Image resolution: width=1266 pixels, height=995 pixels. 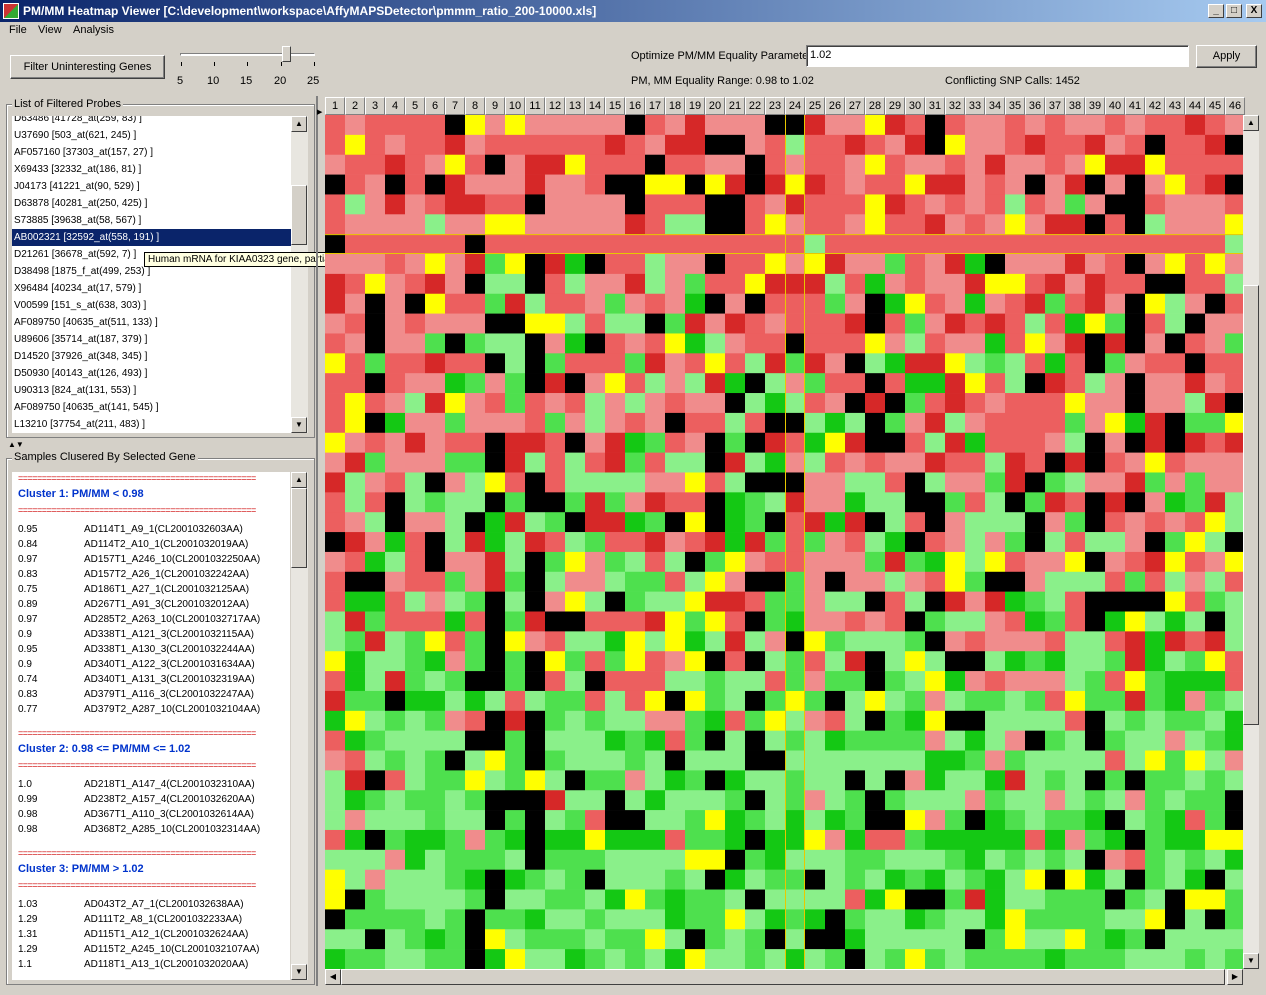 What do you see at coordinates (1015, 106) in the screenshot?
I see `heatmap-column-header: 35` at bounding box center [1015, 106].